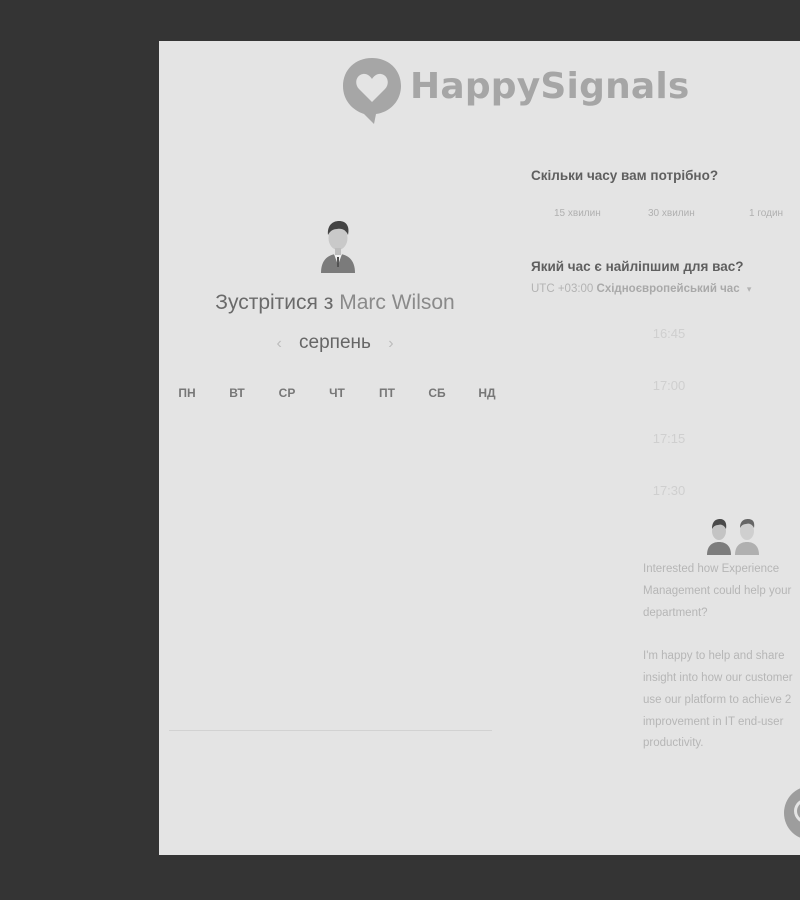 This screenshot has height=900, width=800. I want to click on weekday-tue: ВТ, so click(237, 393).